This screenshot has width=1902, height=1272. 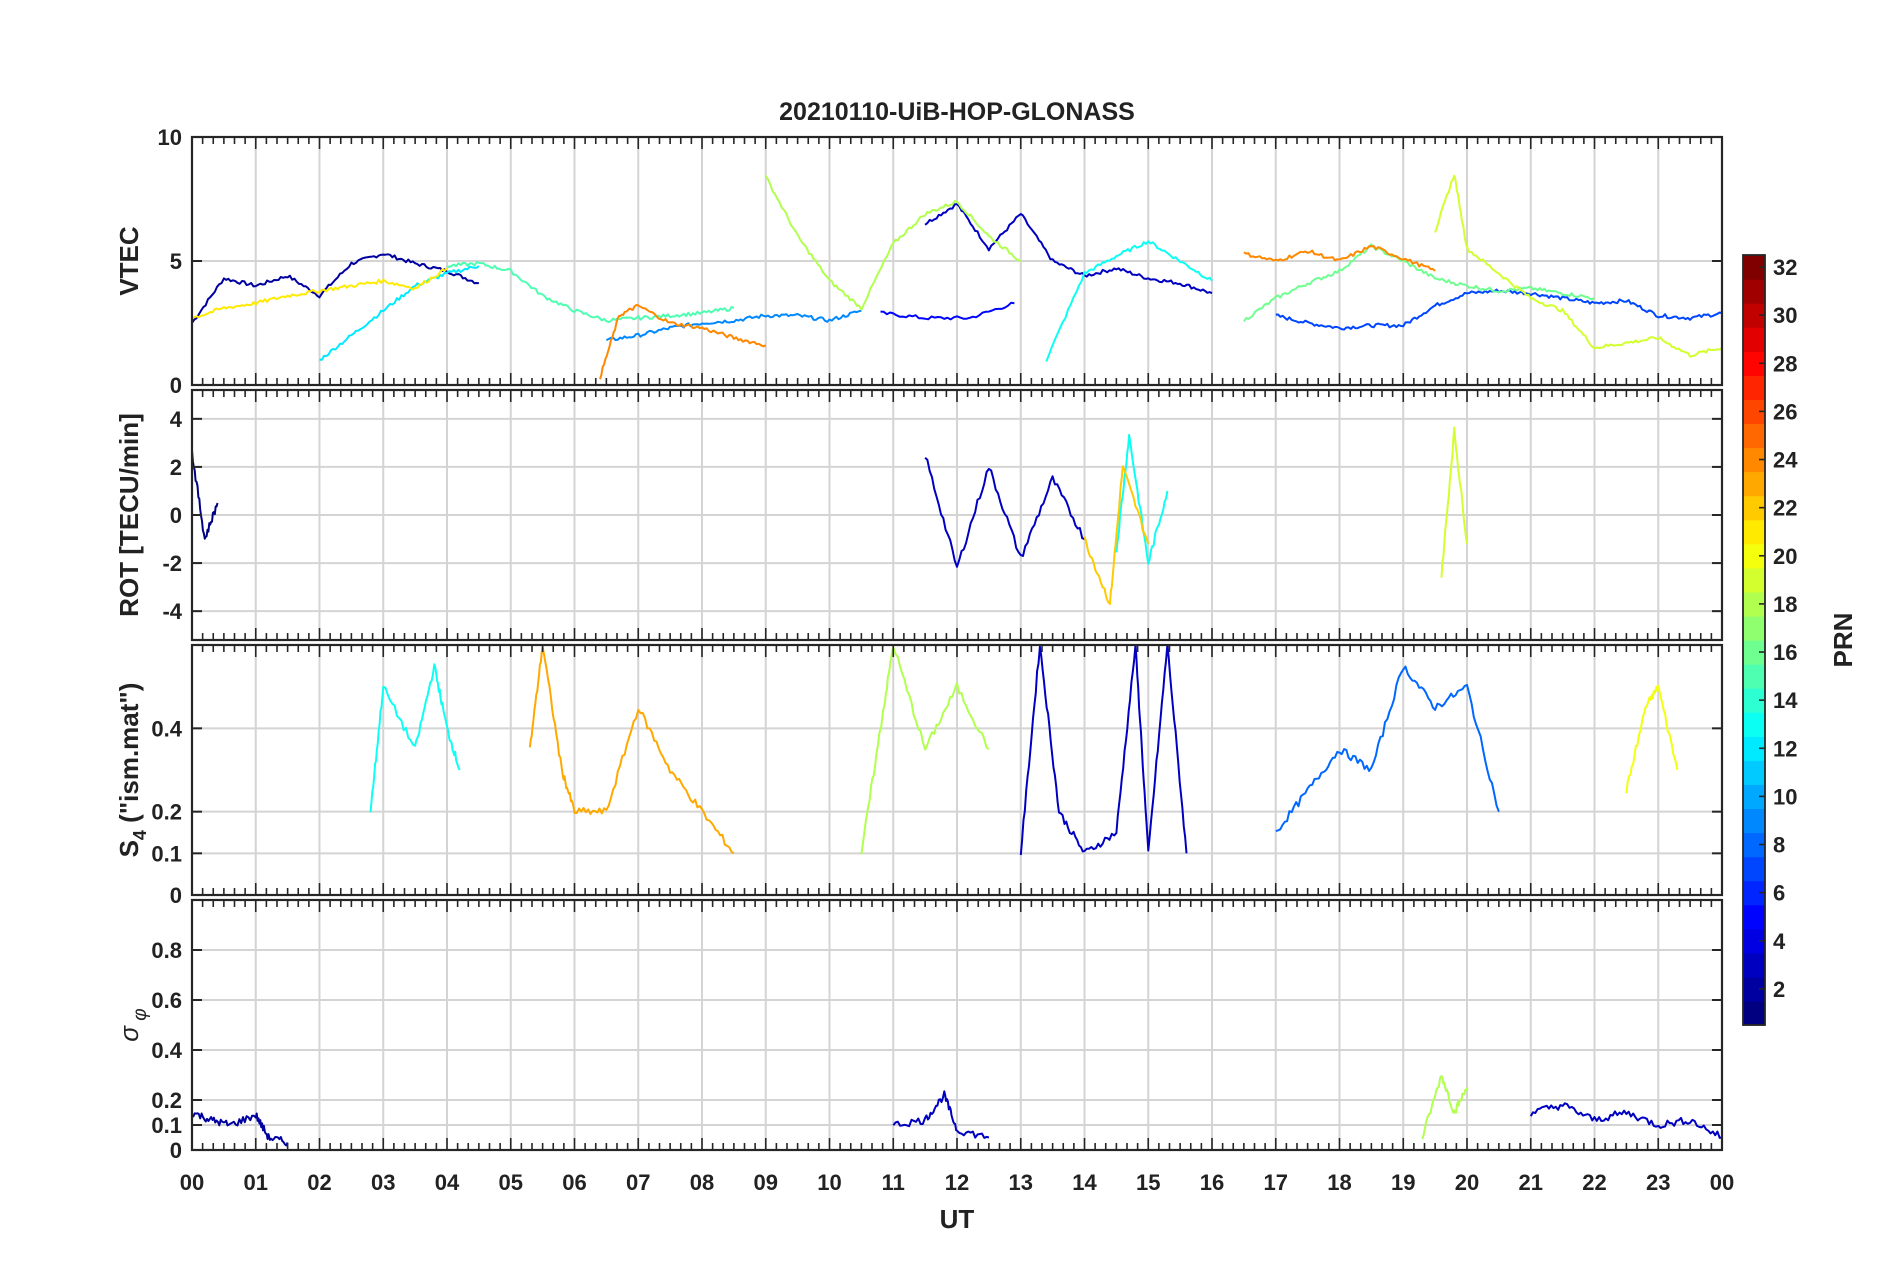 What do you see at coordinates (1785, 700) in the screenshot?
I see `colorbar-tick-label: 14` at bounding box center [1785, 700].